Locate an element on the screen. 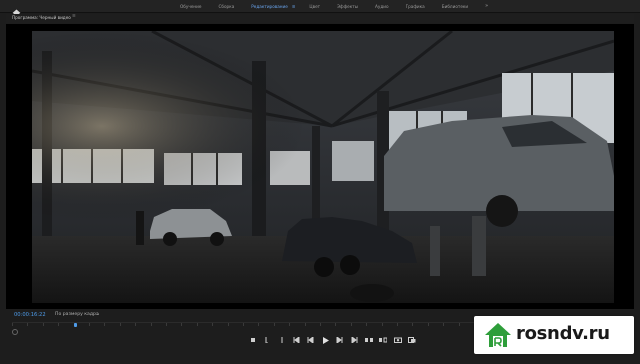 The image size is (640, 364). marker-icon is located at coordinates (281, 340).